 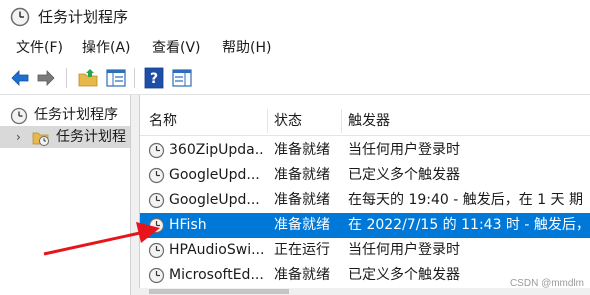 What do you see at coordinates (364, 291) in the screenshot?
I see `horizontal-scrollbar` at bounding box center [364, 291].